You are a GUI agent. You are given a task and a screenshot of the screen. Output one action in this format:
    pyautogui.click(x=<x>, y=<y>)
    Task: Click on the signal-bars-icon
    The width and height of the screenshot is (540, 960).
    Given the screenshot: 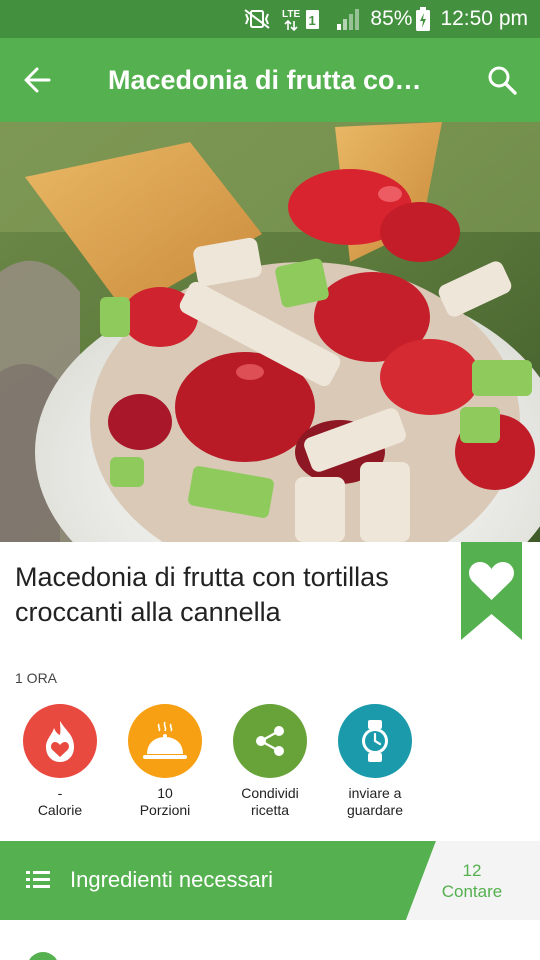 What is the action you would take?
    pyautogui.click(x=348, y=19)
    